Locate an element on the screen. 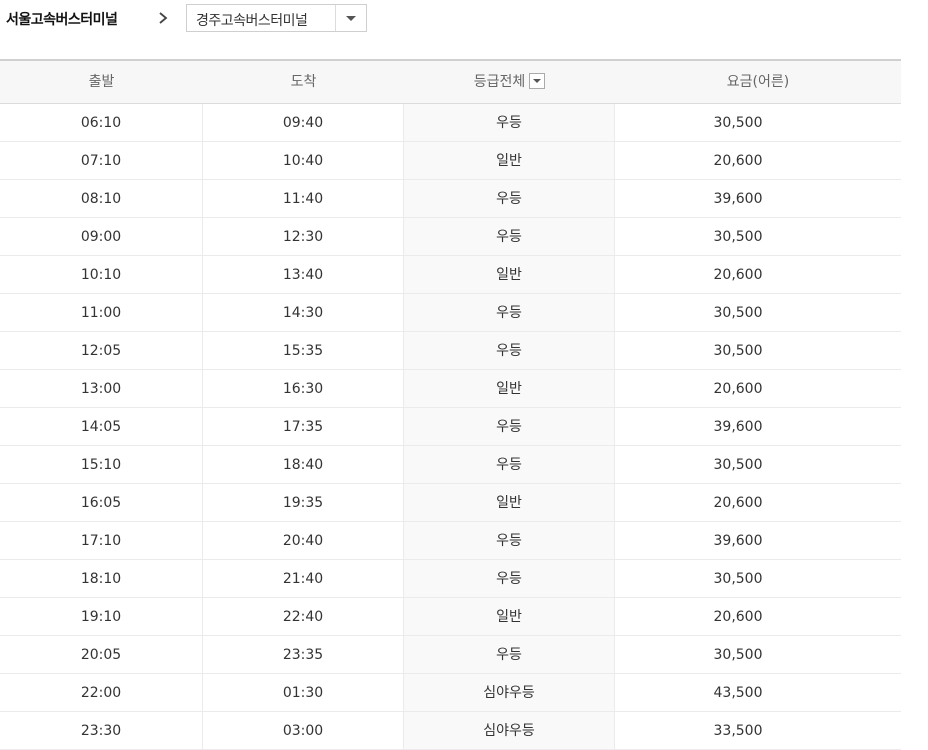 The width and height of the screenshot is (928, 750). table-row: 18:10 21:40 우등 30,500 is located at coordinates (450, 579).